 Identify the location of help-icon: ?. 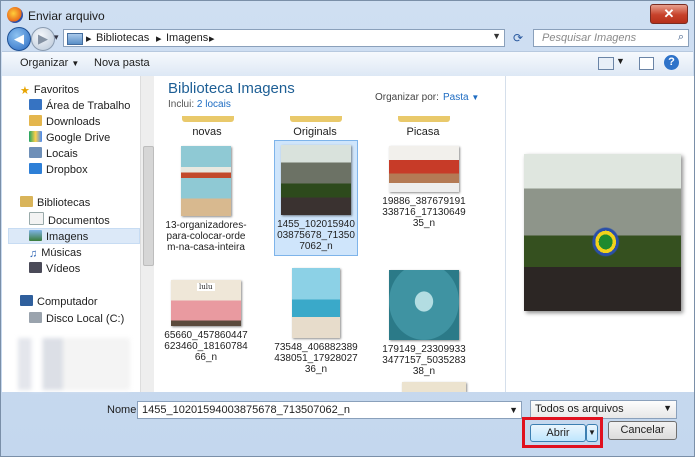
(671, 62).